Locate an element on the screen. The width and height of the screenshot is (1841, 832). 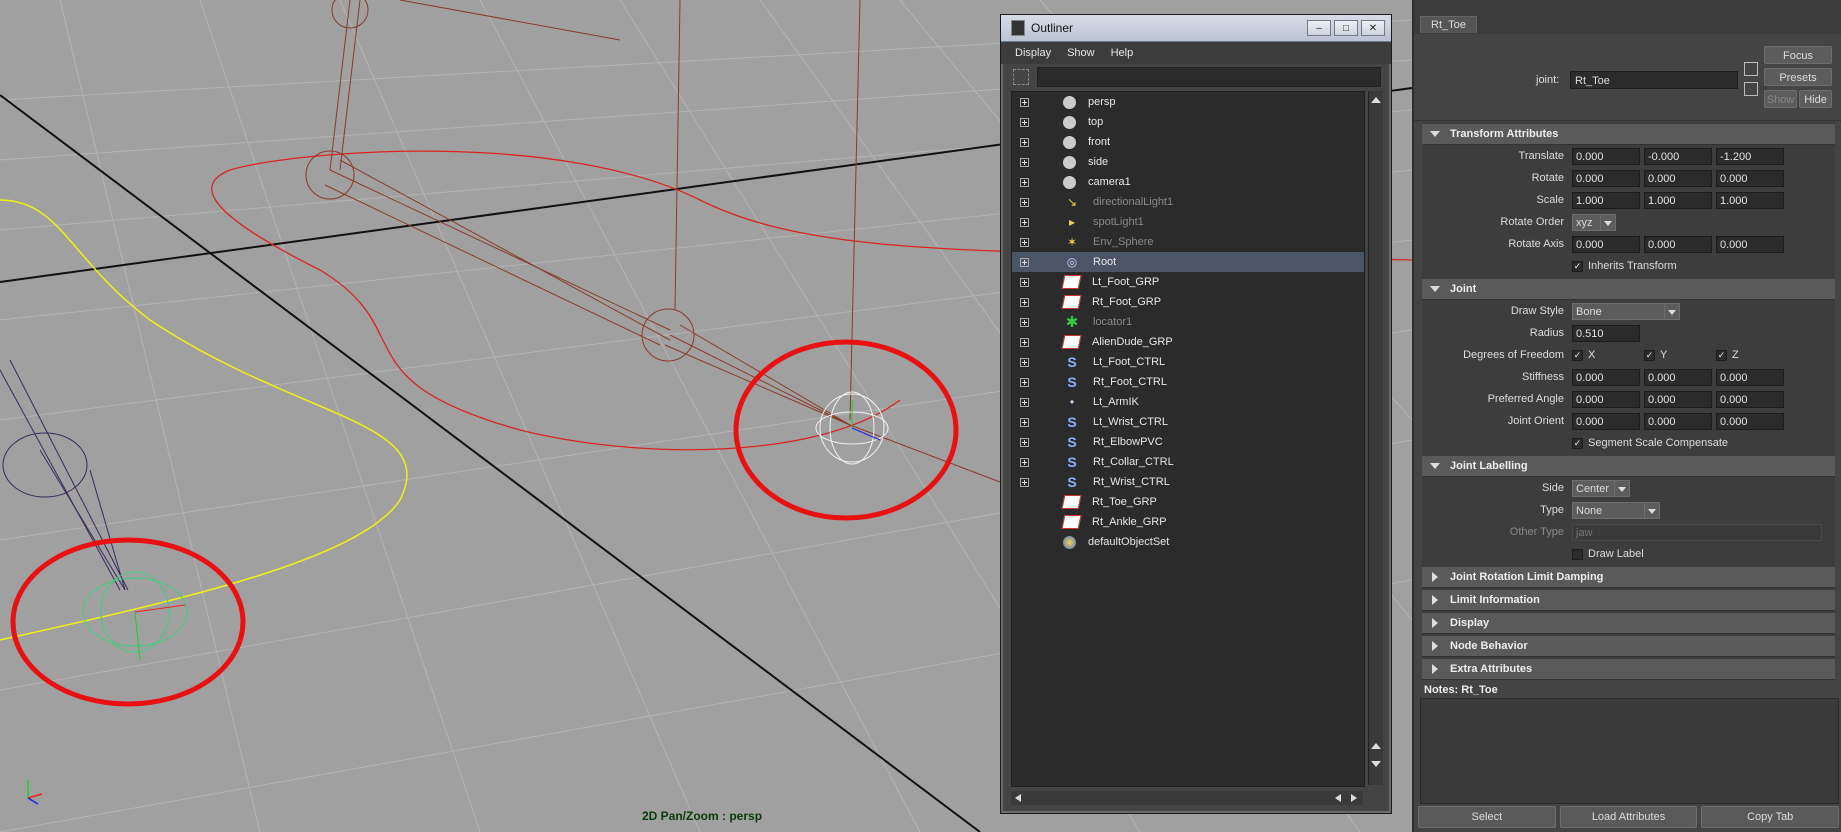
scroll-page-left-icon is located at coordinates (1338, 798).